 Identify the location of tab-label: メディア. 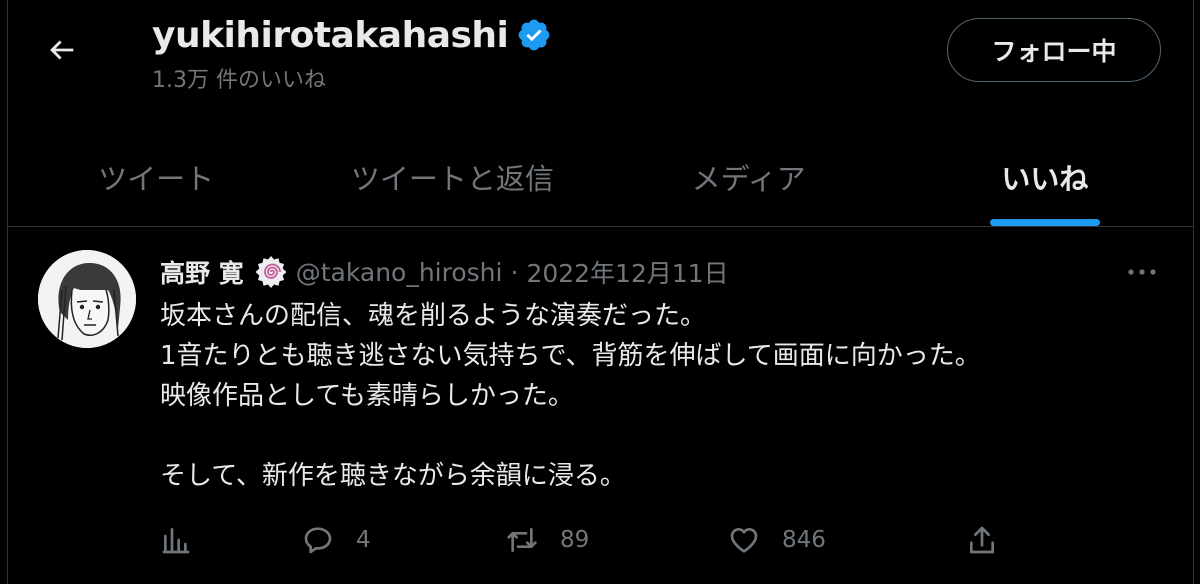
(748, 179).